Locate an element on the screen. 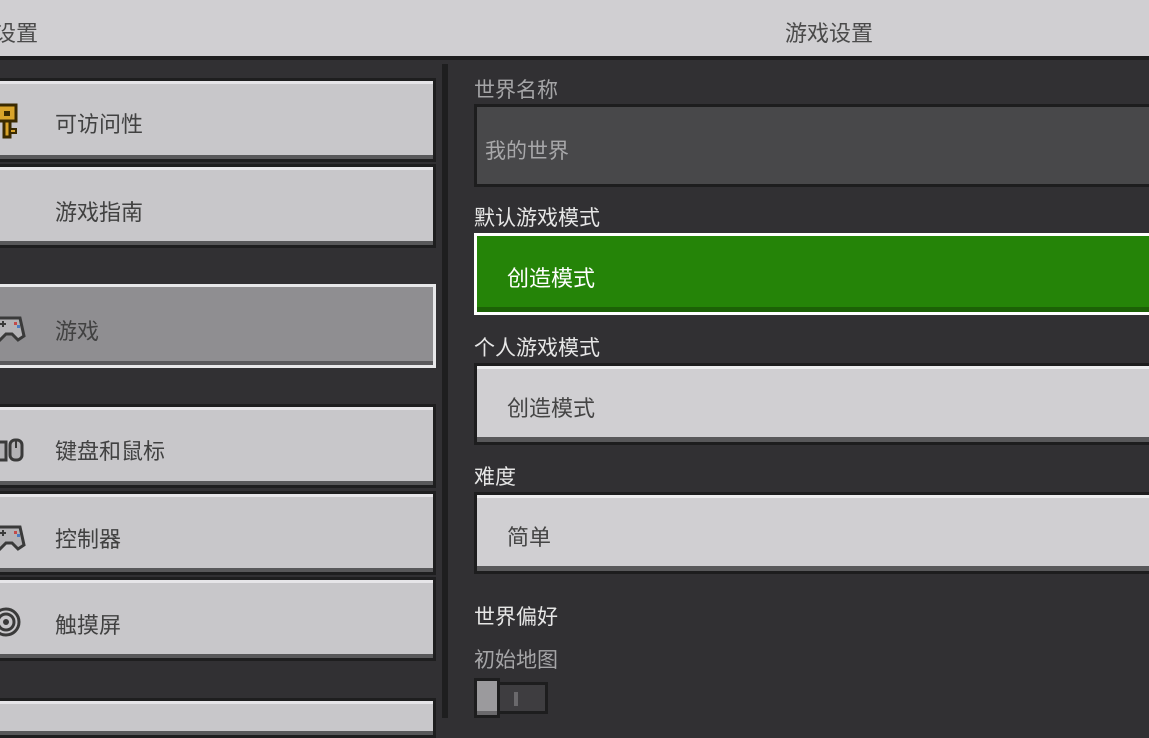  world-preferences-heading: 世界偏好 is located at coordinates (516, 617).